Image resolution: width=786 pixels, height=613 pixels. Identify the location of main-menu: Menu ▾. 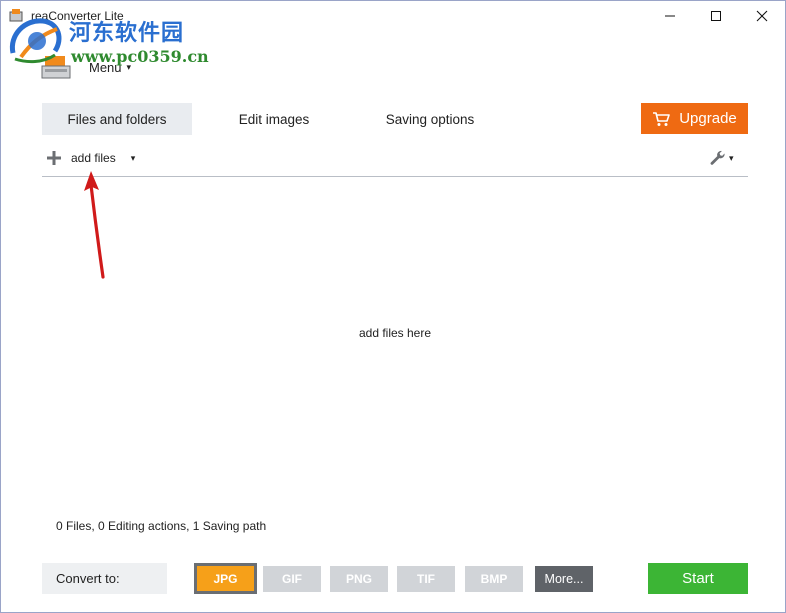
(86, 67).